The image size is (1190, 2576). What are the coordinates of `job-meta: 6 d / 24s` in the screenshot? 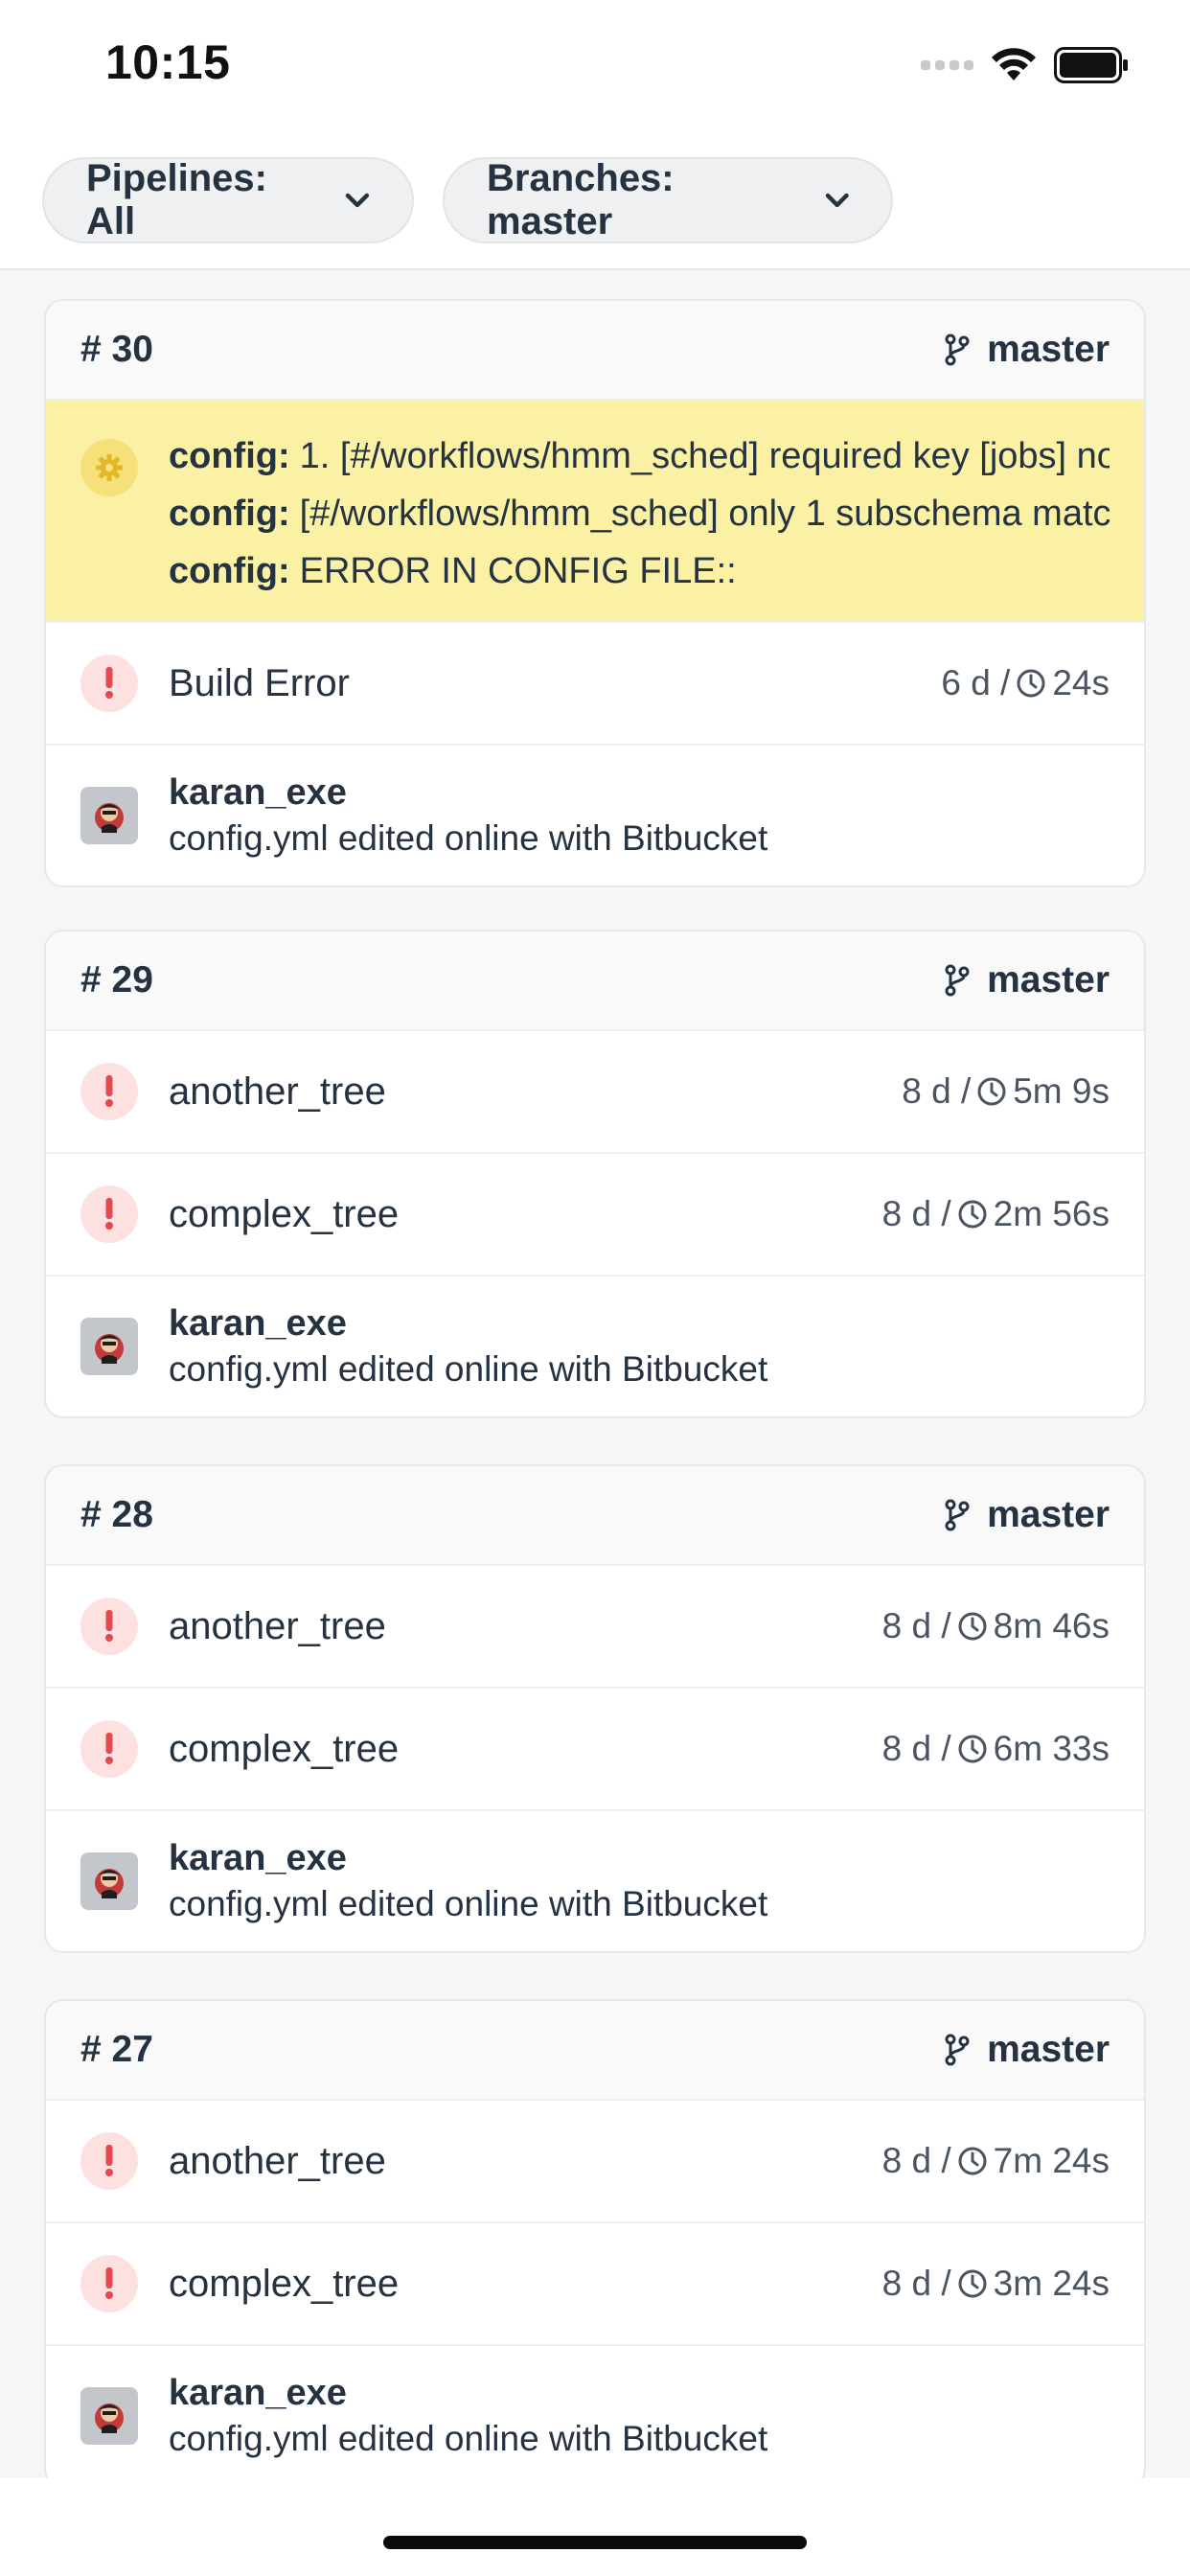 It's located at (1026, 683).